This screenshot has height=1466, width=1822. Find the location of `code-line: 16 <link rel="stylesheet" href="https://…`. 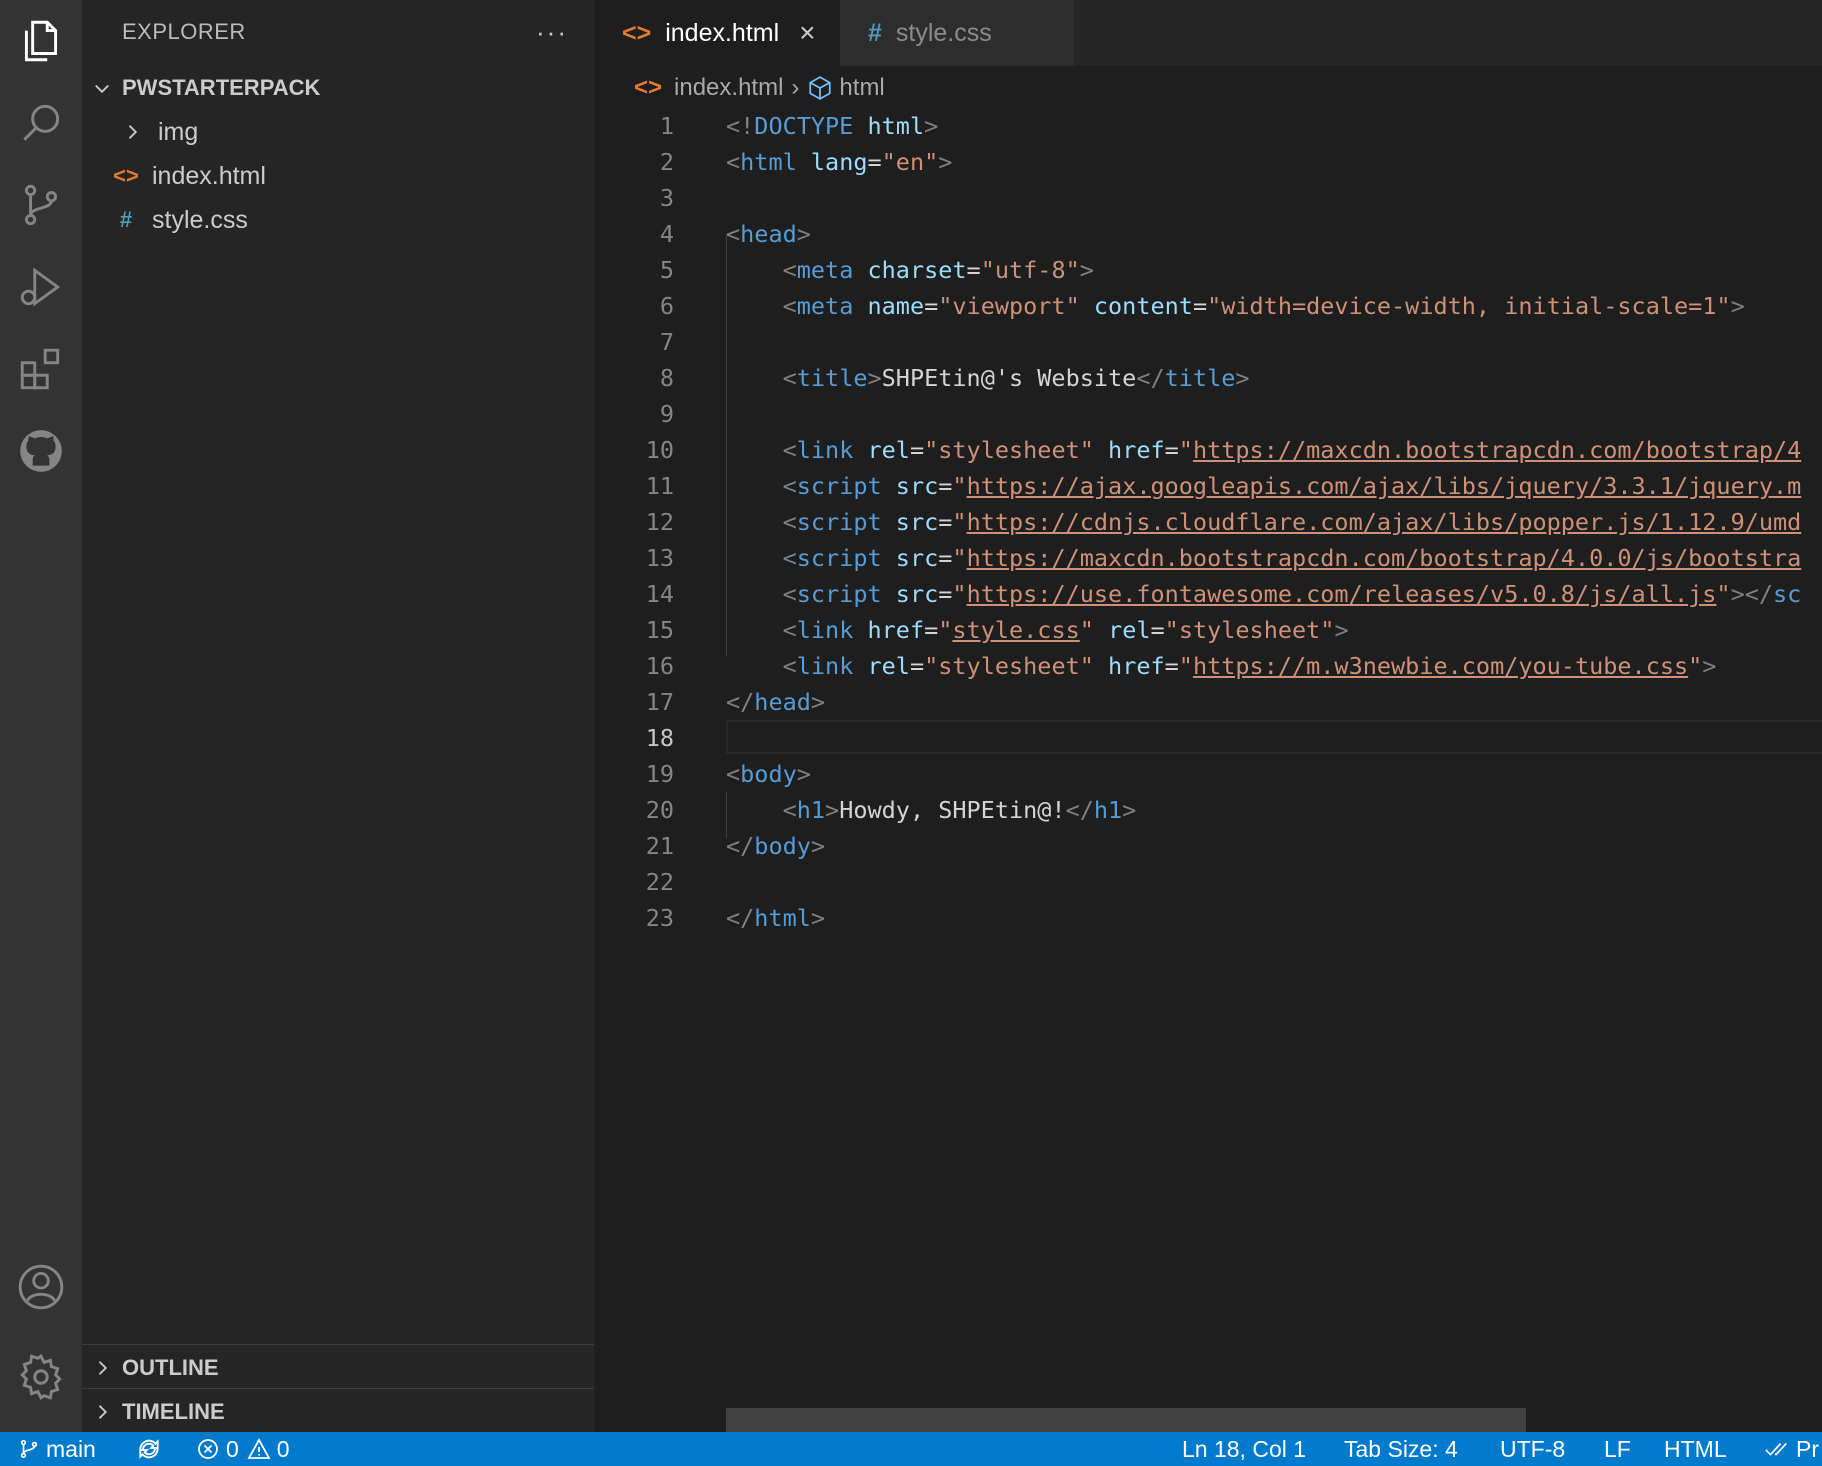

code-line: 16 <link rel="stylesheet" href="https://… is located at coordinates (1208, 666).